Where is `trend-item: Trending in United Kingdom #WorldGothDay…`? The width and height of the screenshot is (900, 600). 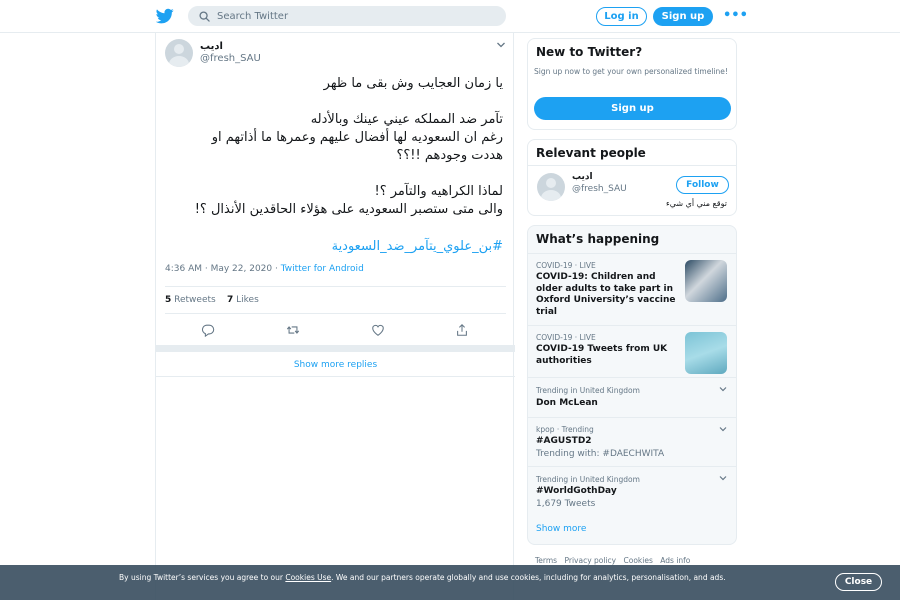
trend-item: Trending in United Kingdom #WorldGothDay… is located at coordinates (632, 491).